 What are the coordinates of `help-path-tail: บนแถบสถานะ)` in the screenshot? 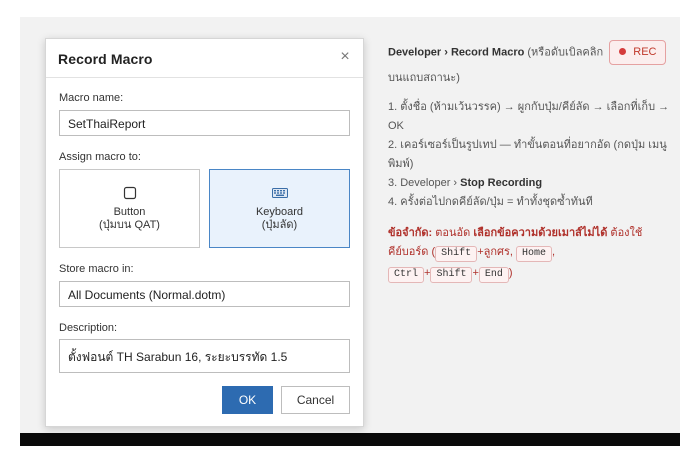 It's located at (424, 78).